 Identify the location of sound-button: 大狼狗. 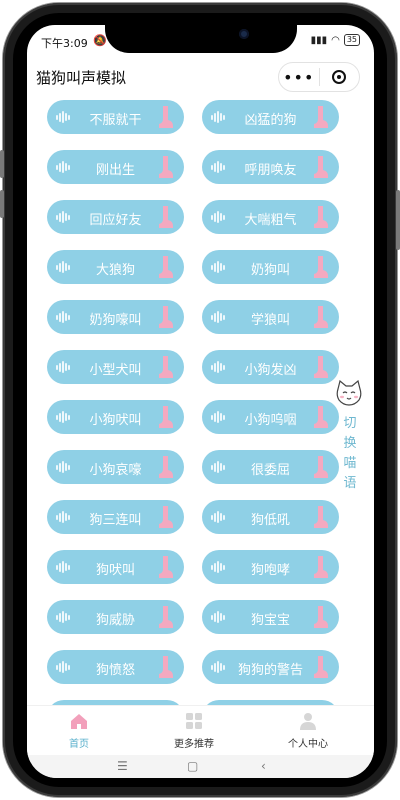
(115, 267).